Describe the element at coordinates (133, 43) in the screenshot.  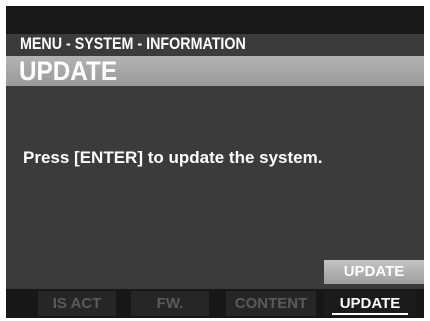
I see `breadcrumb: MENU - SYSTEM - INFORMATION` at that location.